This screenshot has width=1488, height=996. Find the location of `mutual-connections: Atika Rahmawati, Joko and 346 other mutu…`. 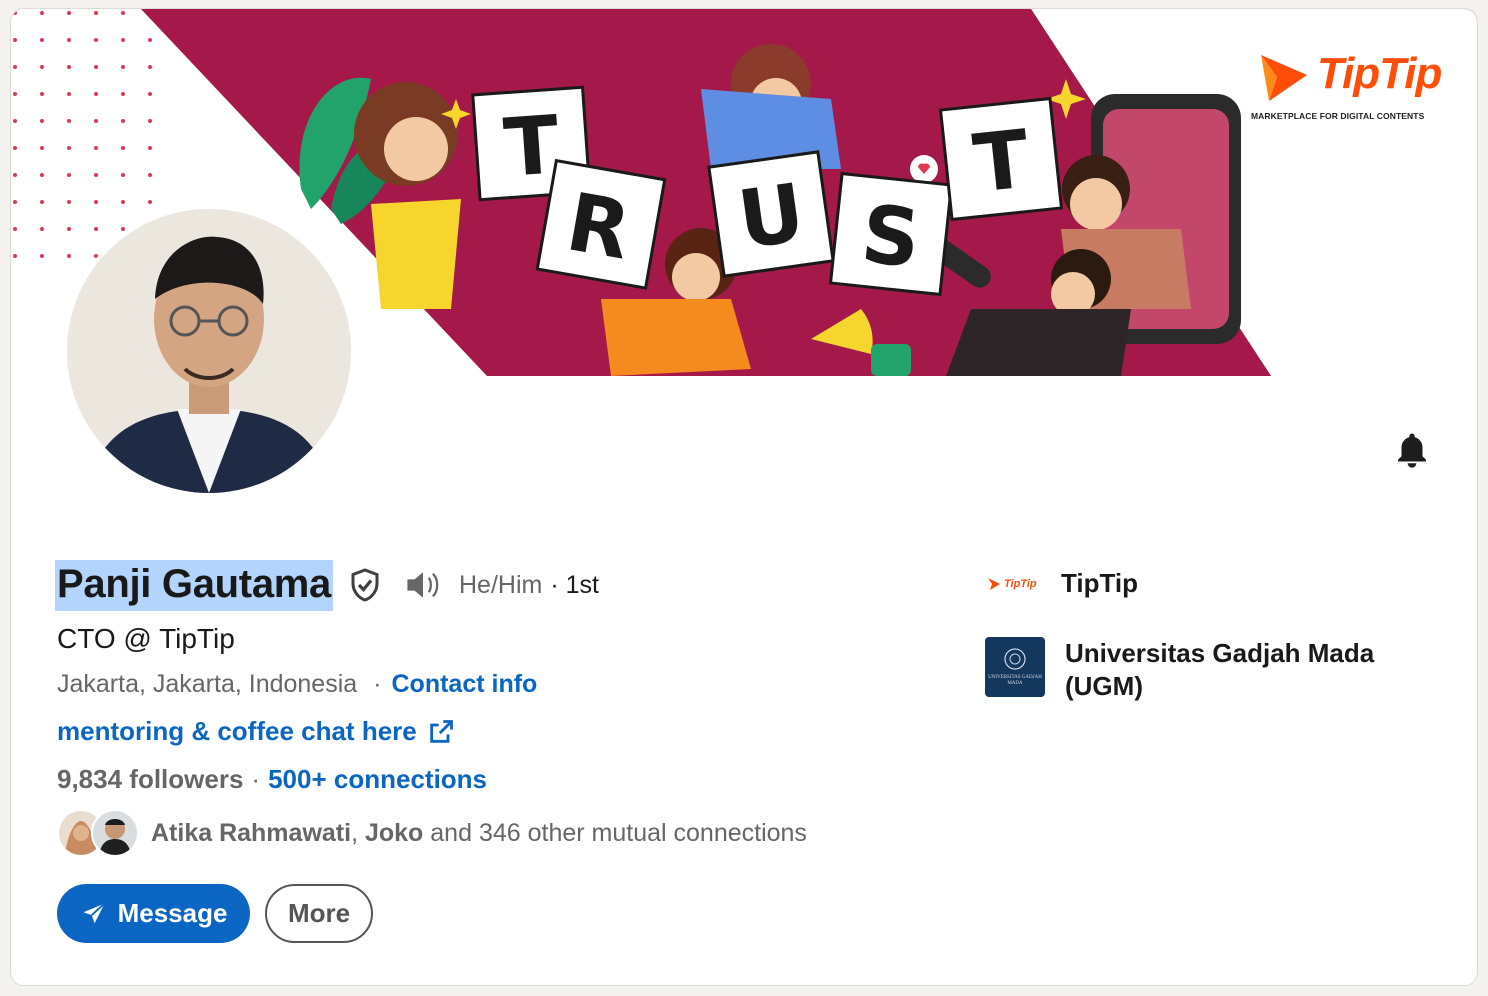

mutual-connections: Atika Rahmawati, Joko and 346 other mutu… is located at coordinates (432, 833).